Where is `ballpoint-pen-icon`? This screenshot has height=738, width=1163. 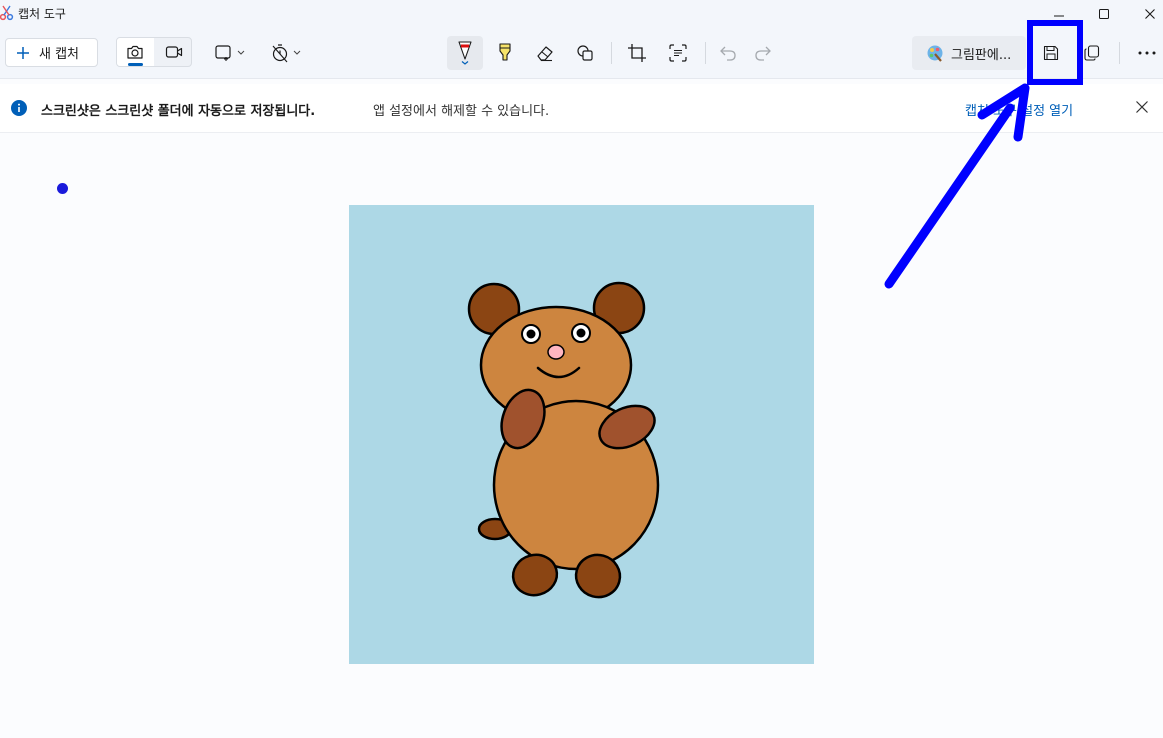 ballpoint-pen-icon is located at coordinates (465, 53).